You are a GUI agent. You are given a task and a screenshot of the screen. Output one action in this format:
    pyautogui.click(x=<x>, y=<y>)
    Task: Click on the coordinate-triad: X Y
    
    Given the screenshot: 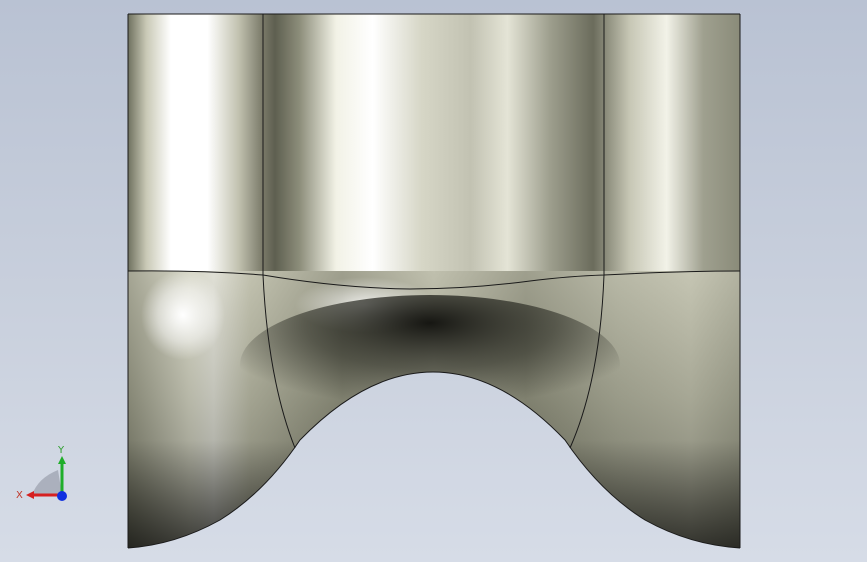 What is the action you would take?
    pyautogui.click(x=41, y=473)
    